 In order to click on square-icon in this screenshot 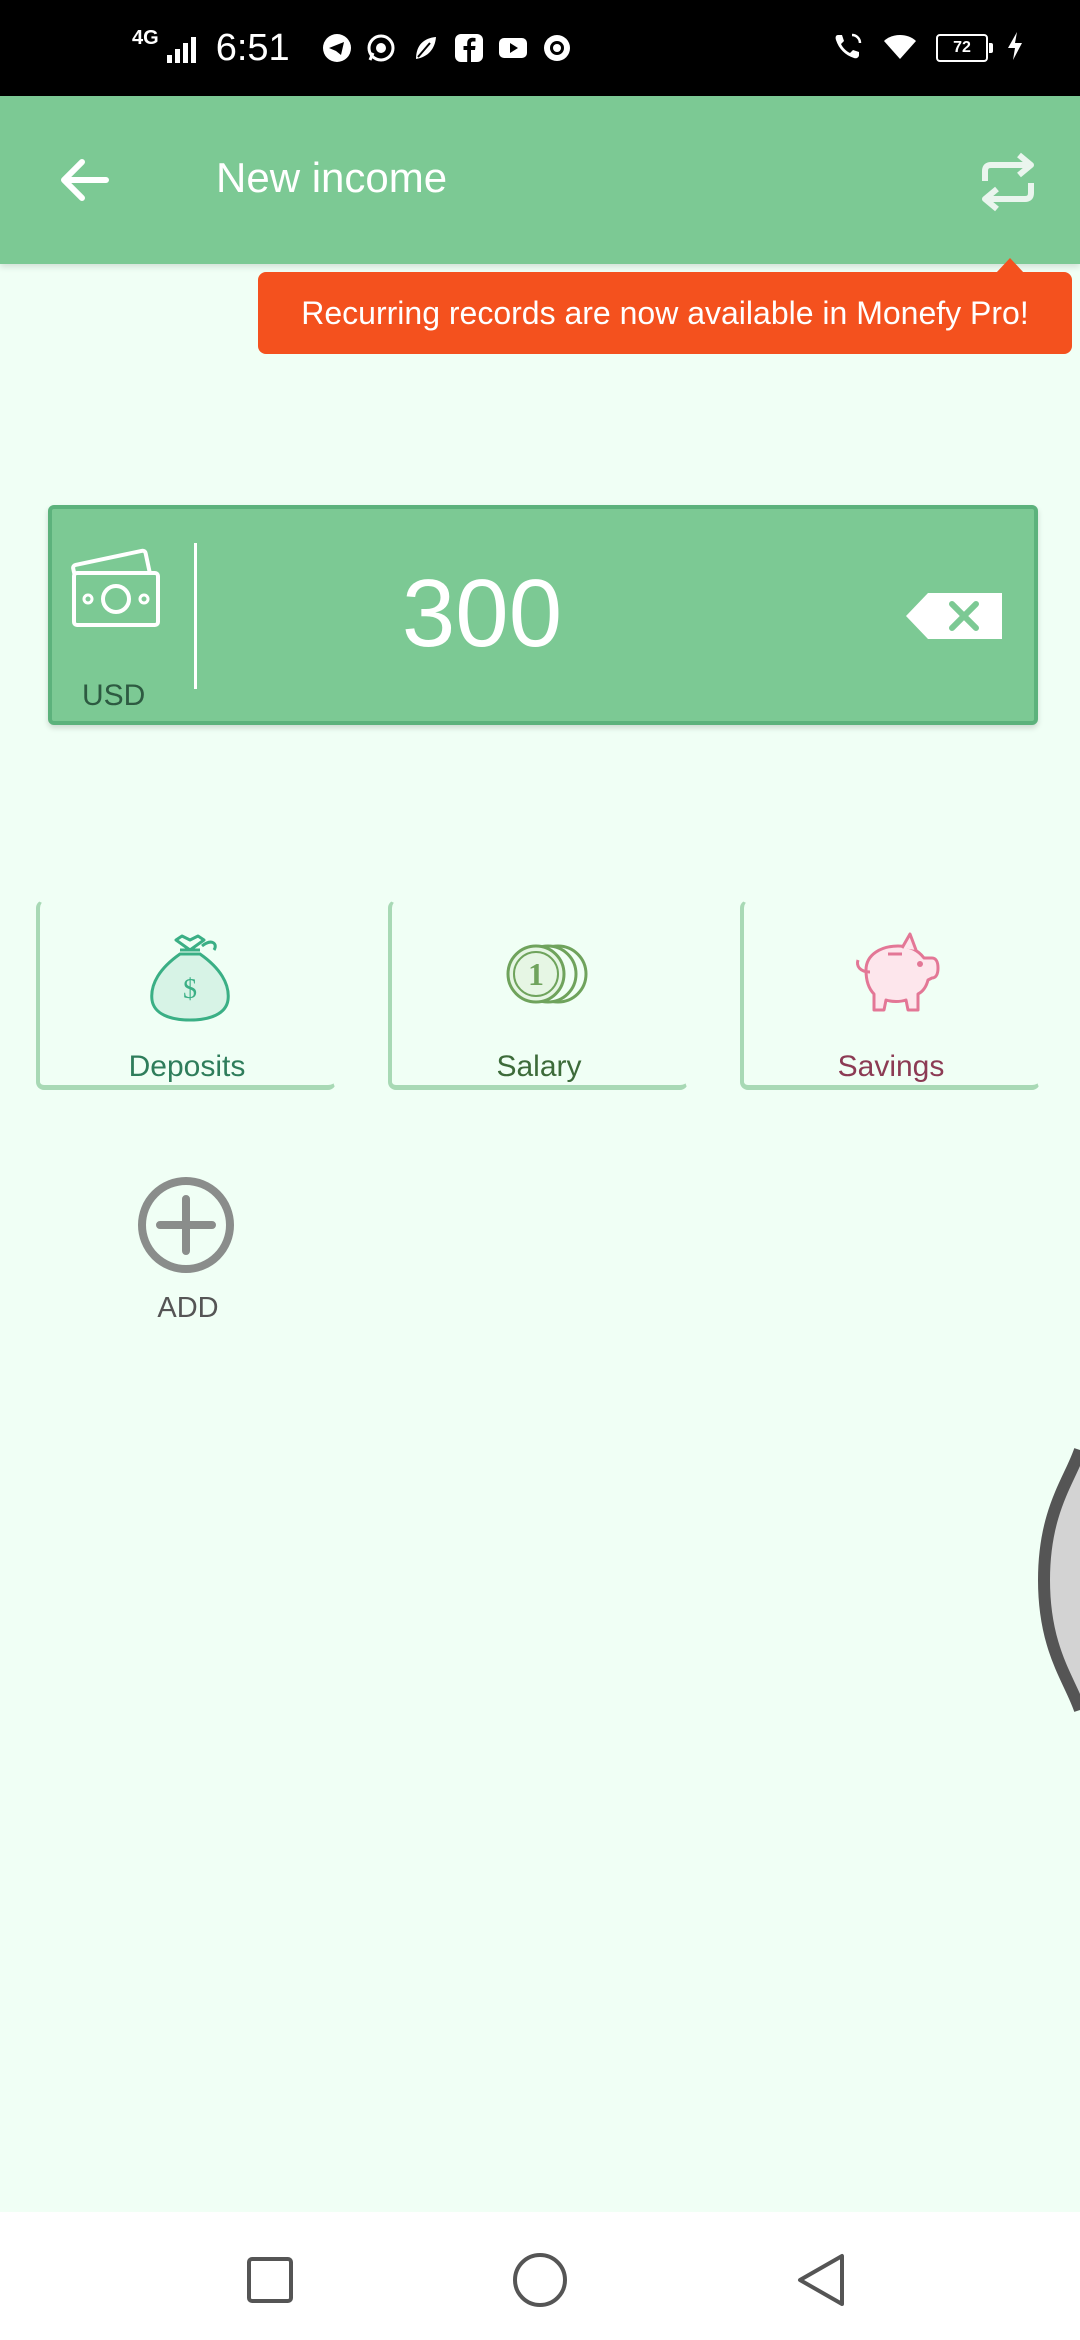, I will do `click(270, 2280)`.